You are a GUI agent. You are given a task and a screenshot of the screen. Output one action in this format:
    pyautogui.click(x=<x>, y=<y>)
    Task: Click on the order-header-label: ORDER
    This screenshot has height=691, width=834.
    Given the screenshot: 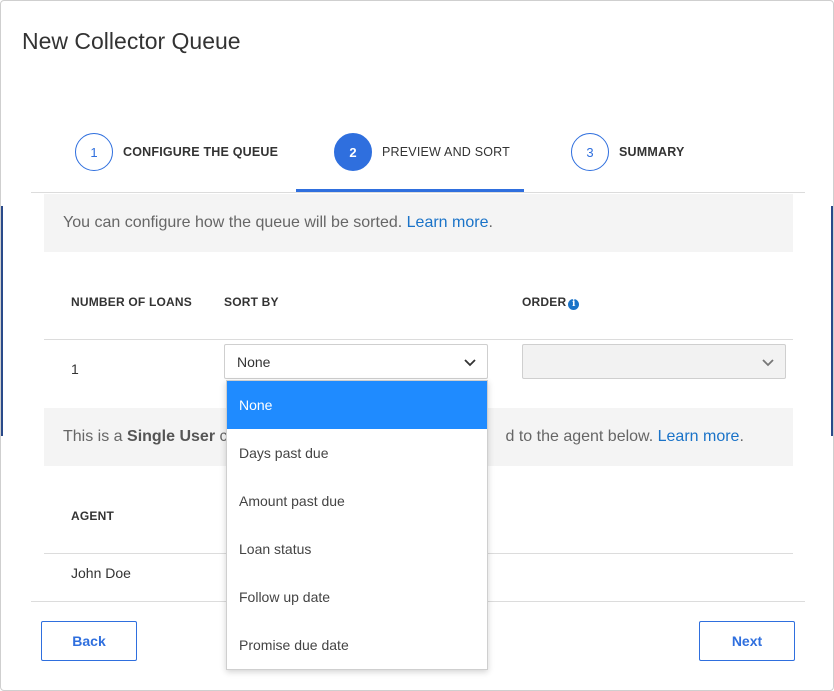 What is the action you would take?
    pyautogui.click(x=544, y=302)
    